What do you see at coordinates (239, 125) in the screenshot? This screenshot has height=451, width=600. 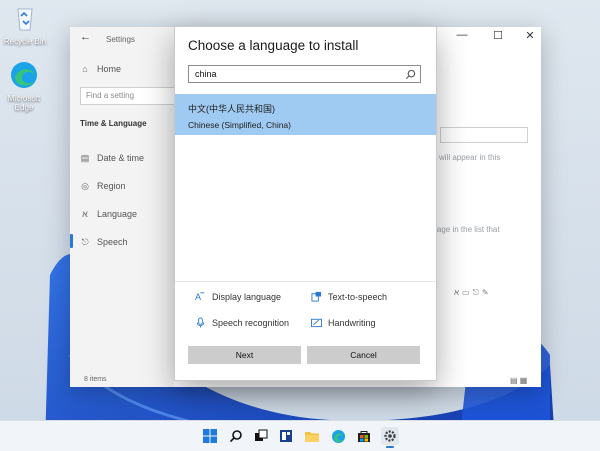 I see `result-english-name: Chinese (Simplified, China)` at bounding box center [239, 125].